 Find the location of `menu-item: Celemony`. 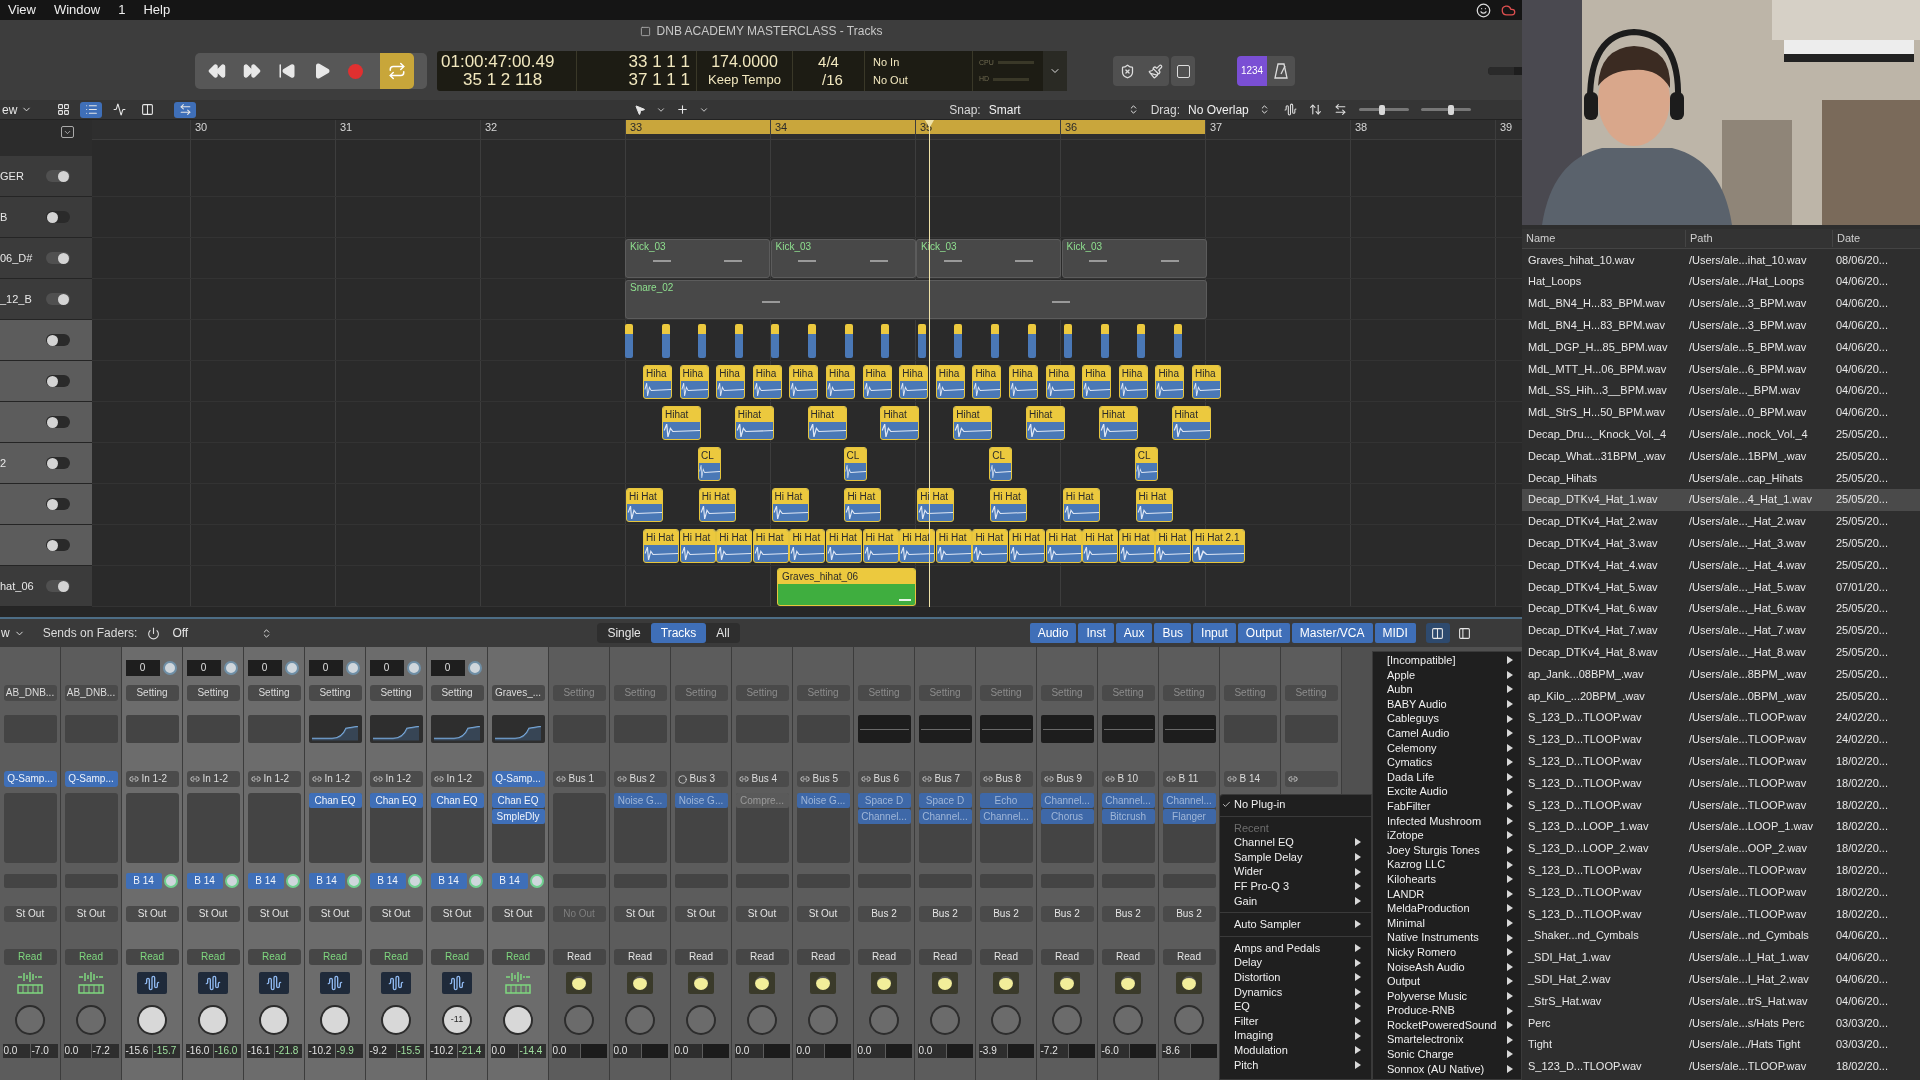

menu-item: Celemony is located at coordinates (1447, 748).